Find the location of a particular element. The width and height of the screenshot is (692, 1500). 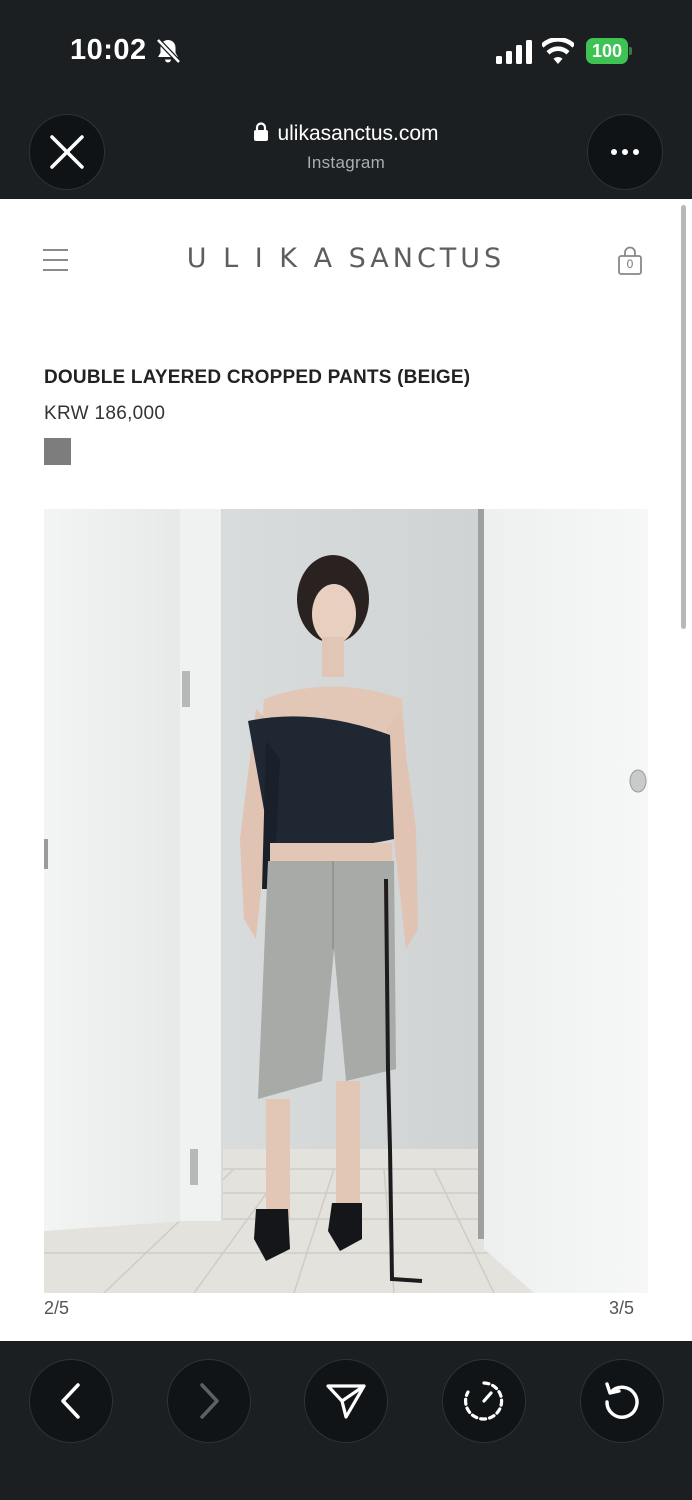

browser-toolbar is located at coordinates (346, 1420).